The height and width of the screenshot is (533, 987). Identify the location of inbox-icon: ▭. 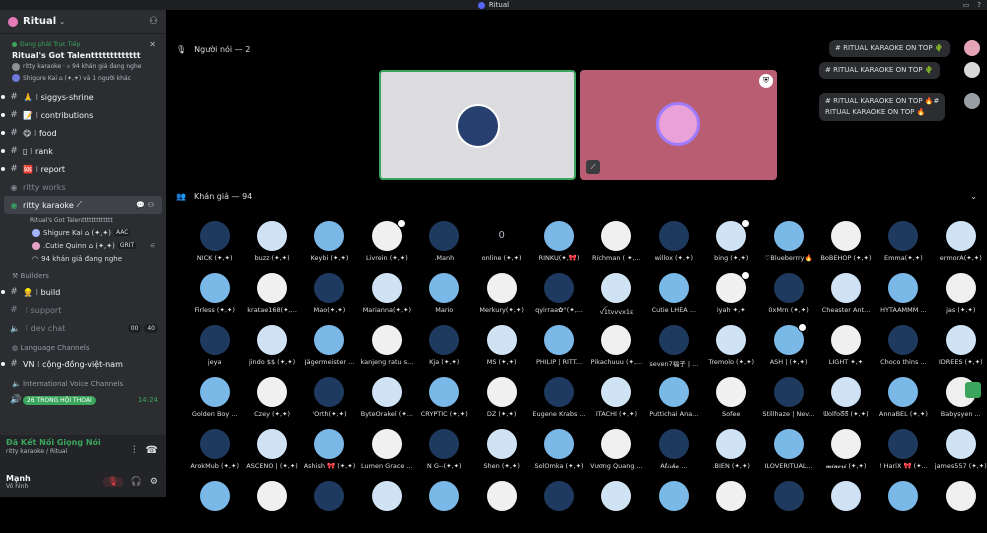
(966, 5).